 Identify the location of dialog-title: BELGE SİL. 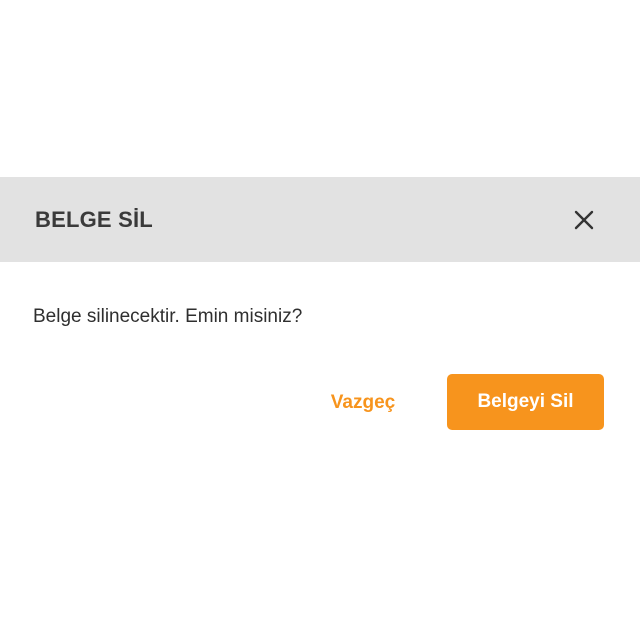
(94, 219).